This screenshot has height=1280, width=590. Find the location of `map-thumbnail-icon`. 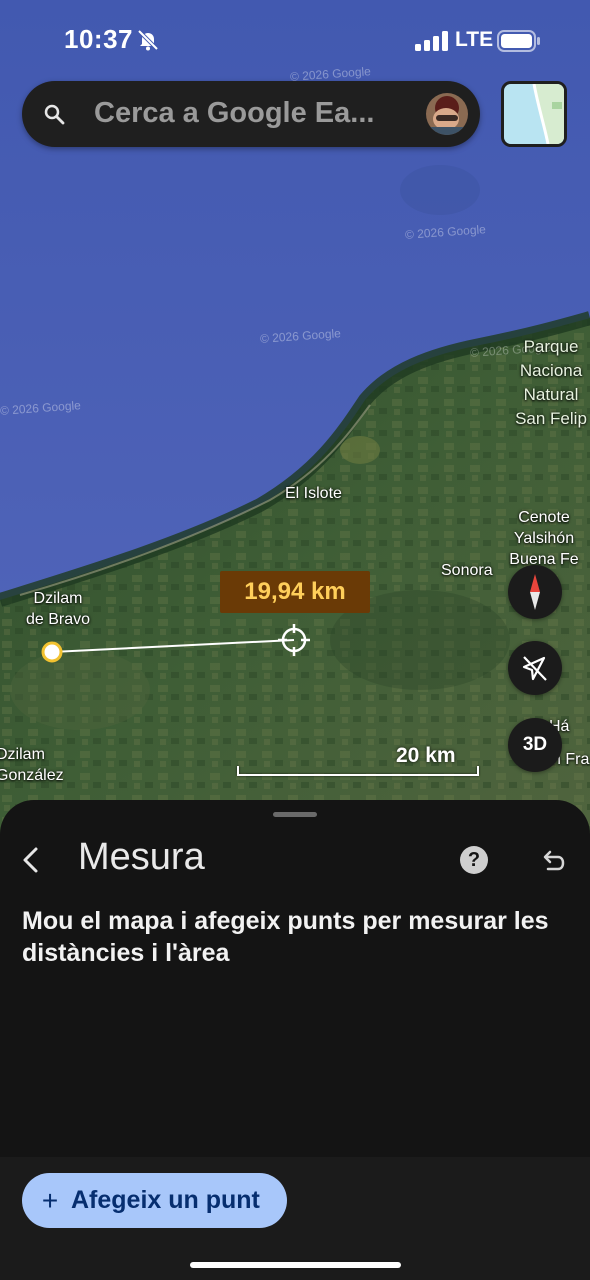

map-thumbnail-icon is located at coordinates (534, 114).